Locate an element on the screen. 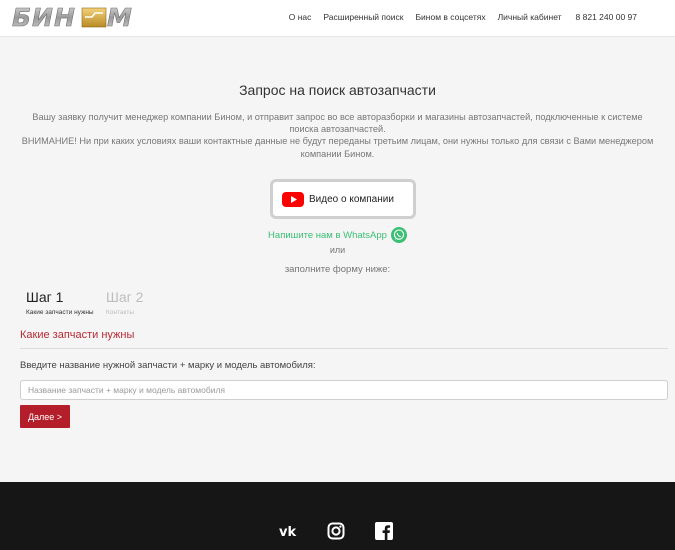  nav-advanced-search: Расширенный поиск is located at coordinates (363, 17).